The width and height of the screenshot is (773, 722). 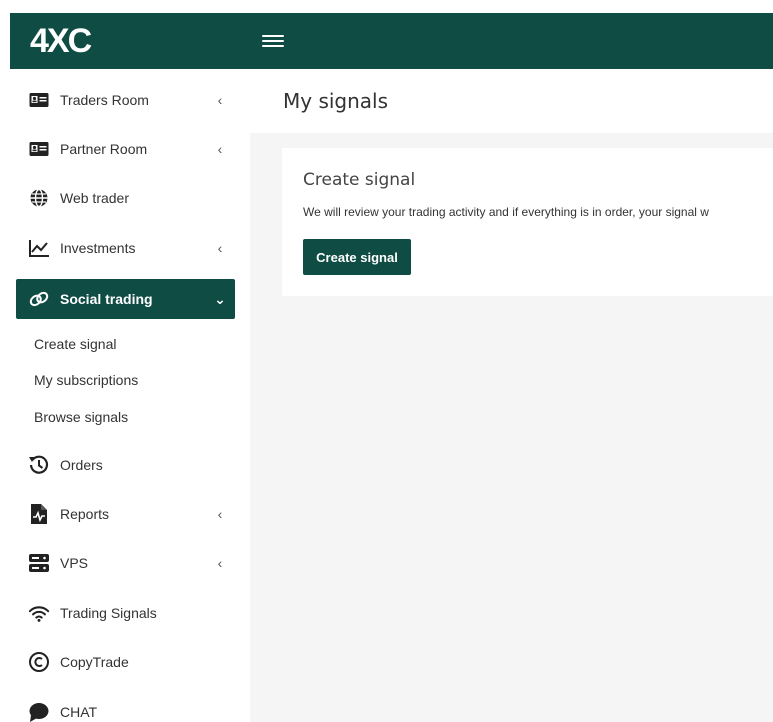 I want to click on sidebar-item-label: CHAT, so click(x=79, y=712).